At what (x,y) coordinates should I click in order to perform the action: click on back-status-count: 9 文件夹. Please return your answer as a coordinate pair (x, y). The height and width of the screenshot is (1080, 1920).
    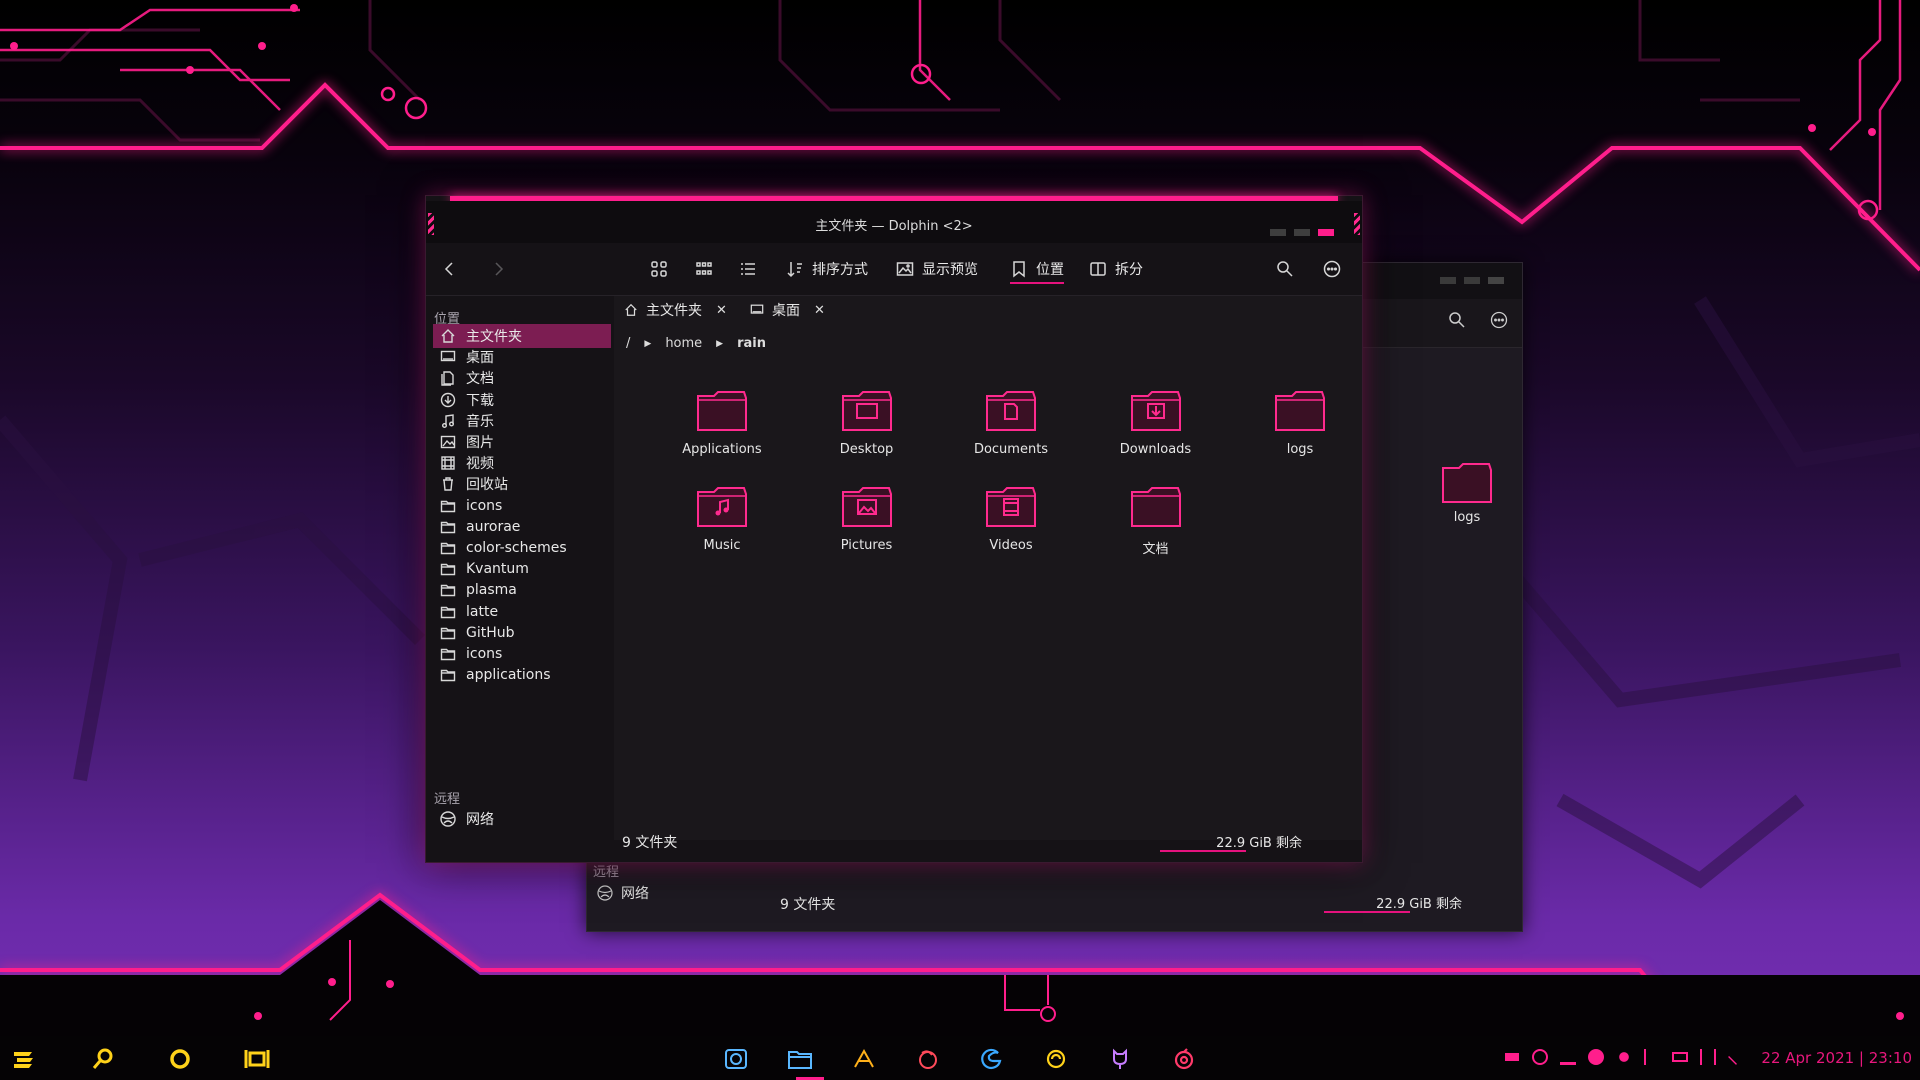
    Looking at the image, I should click on (808, 905).